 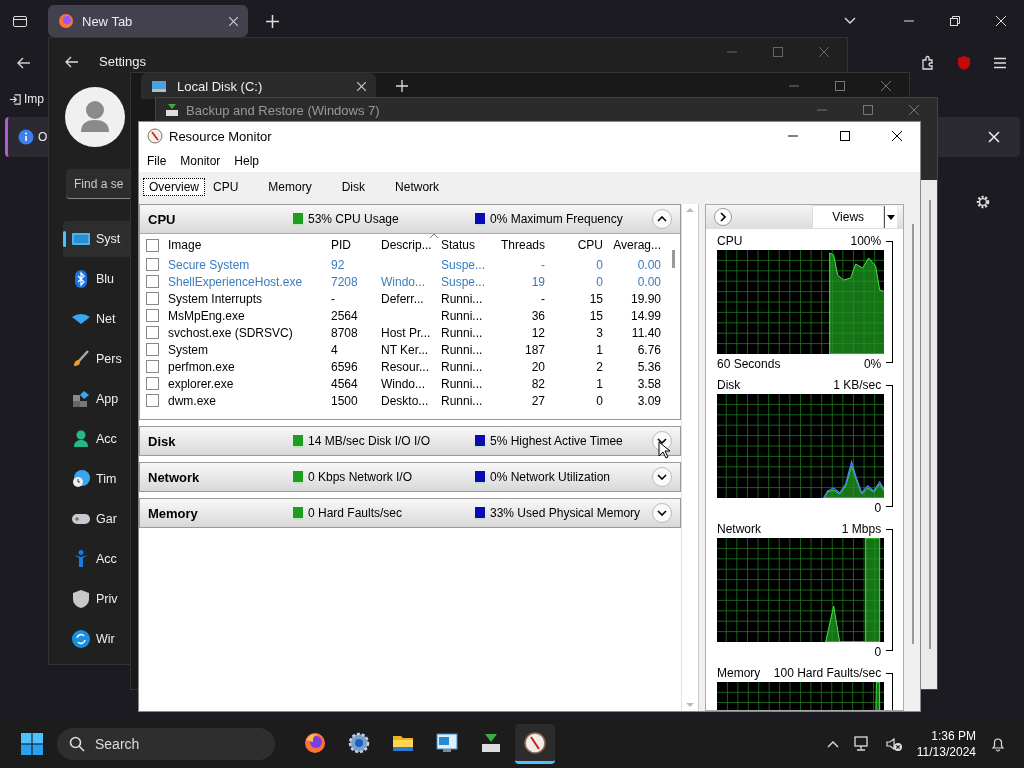 I want to click on clock-date: 11/13/2024, so click(x=946, y=752).